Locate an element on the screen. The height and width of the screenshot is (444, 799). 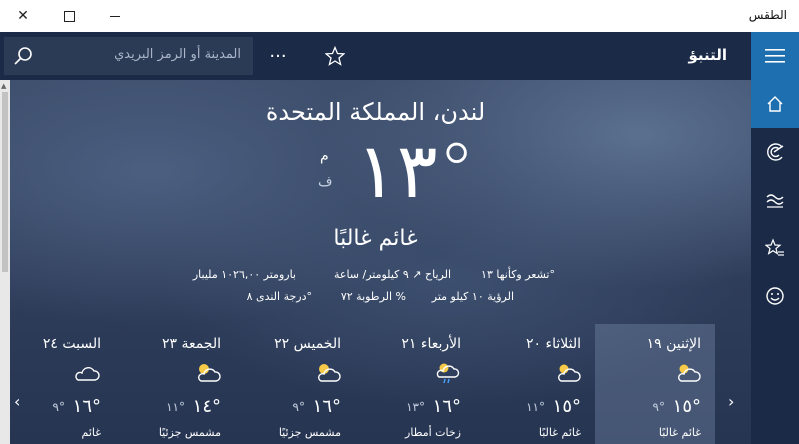
day-name: الجمعة ٢٣ is located at coordinates (191, 344).